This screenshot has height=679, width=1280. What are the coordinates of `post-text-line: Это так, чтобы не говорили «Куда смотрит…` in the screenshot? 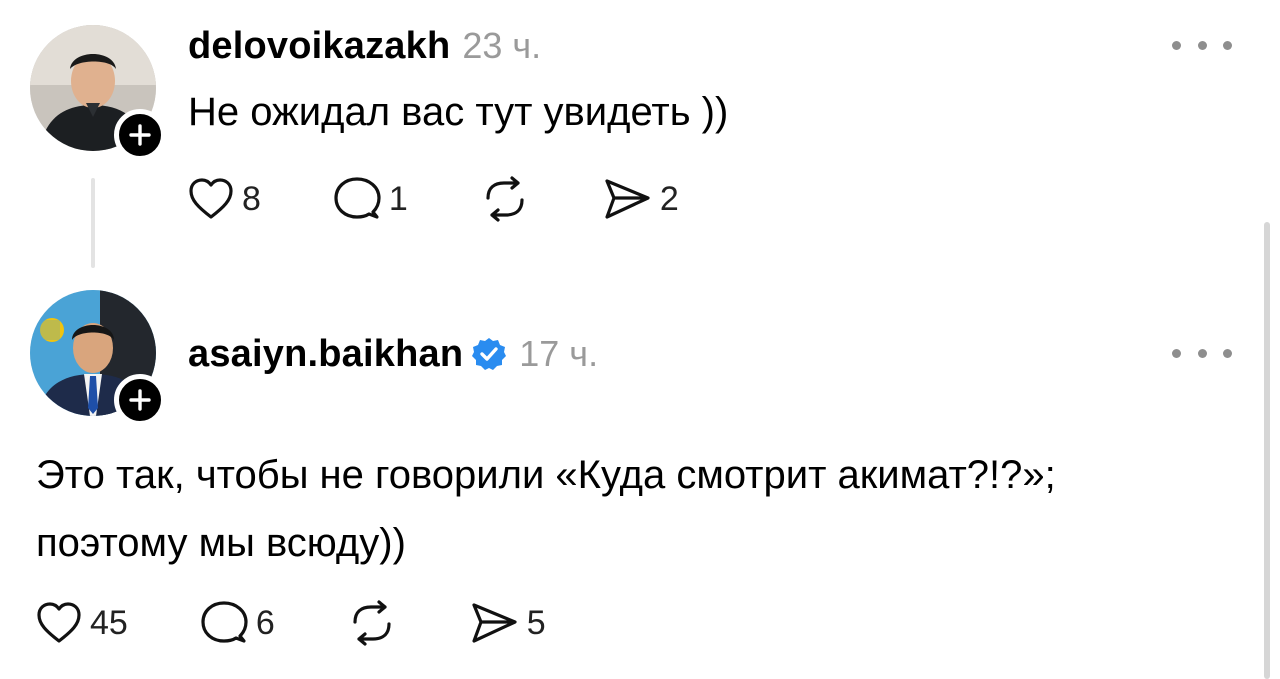 It's located at (546, 475).